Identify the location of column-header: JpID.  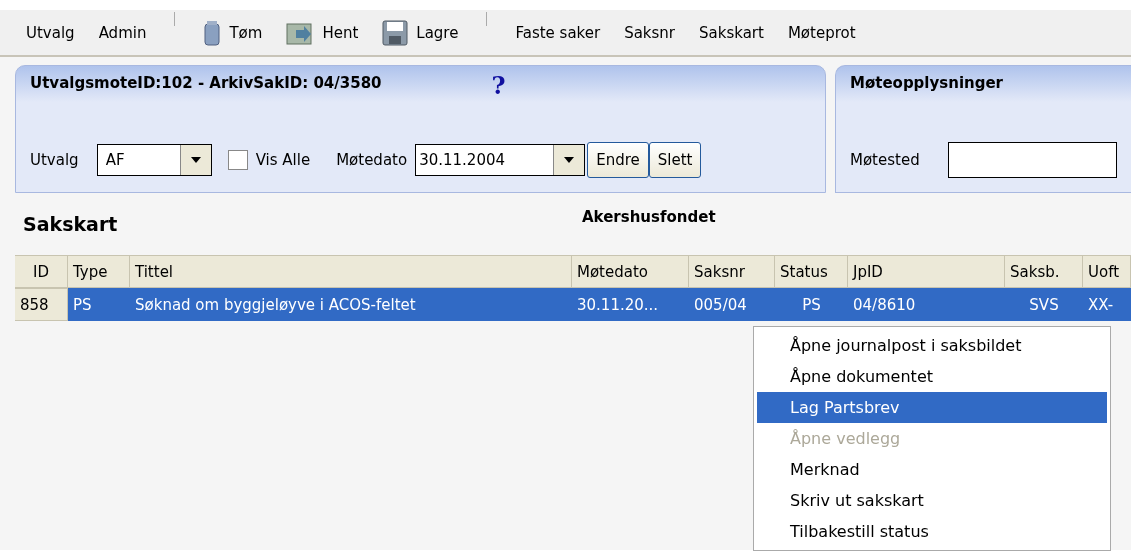
(926, 271).